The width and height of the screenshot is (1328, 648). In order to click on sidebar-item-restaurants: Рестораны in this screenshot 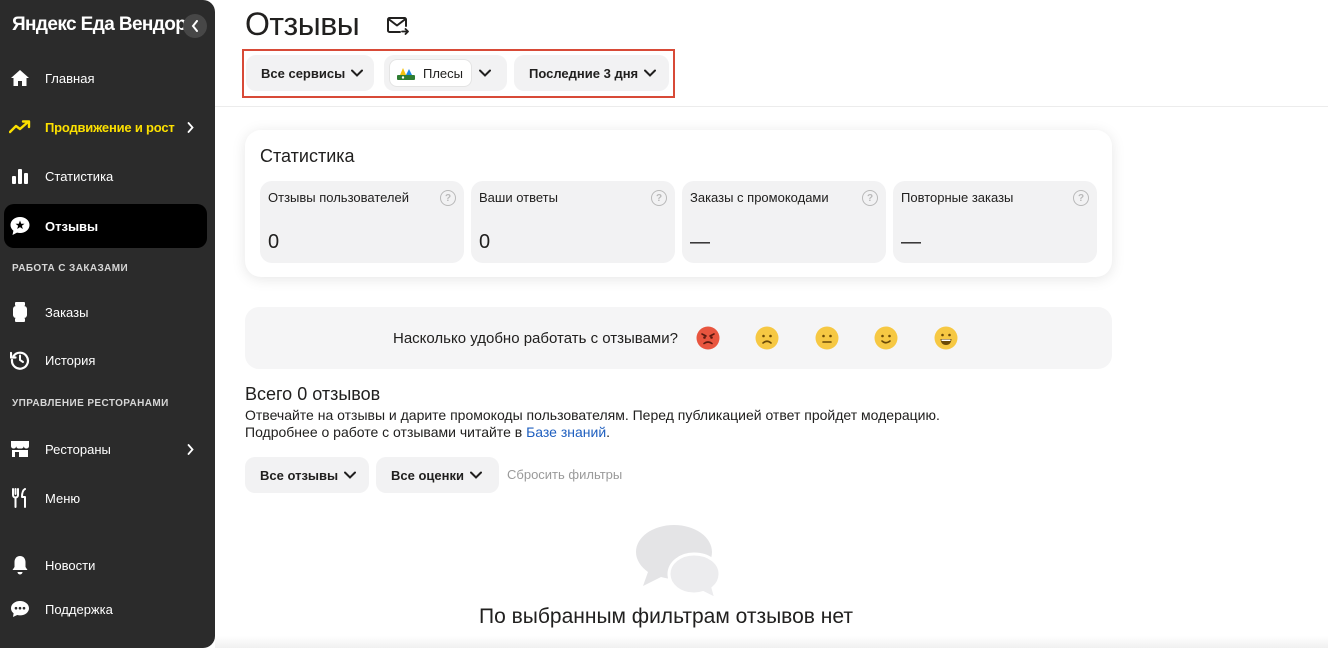, I will do `click(107, 449)`.